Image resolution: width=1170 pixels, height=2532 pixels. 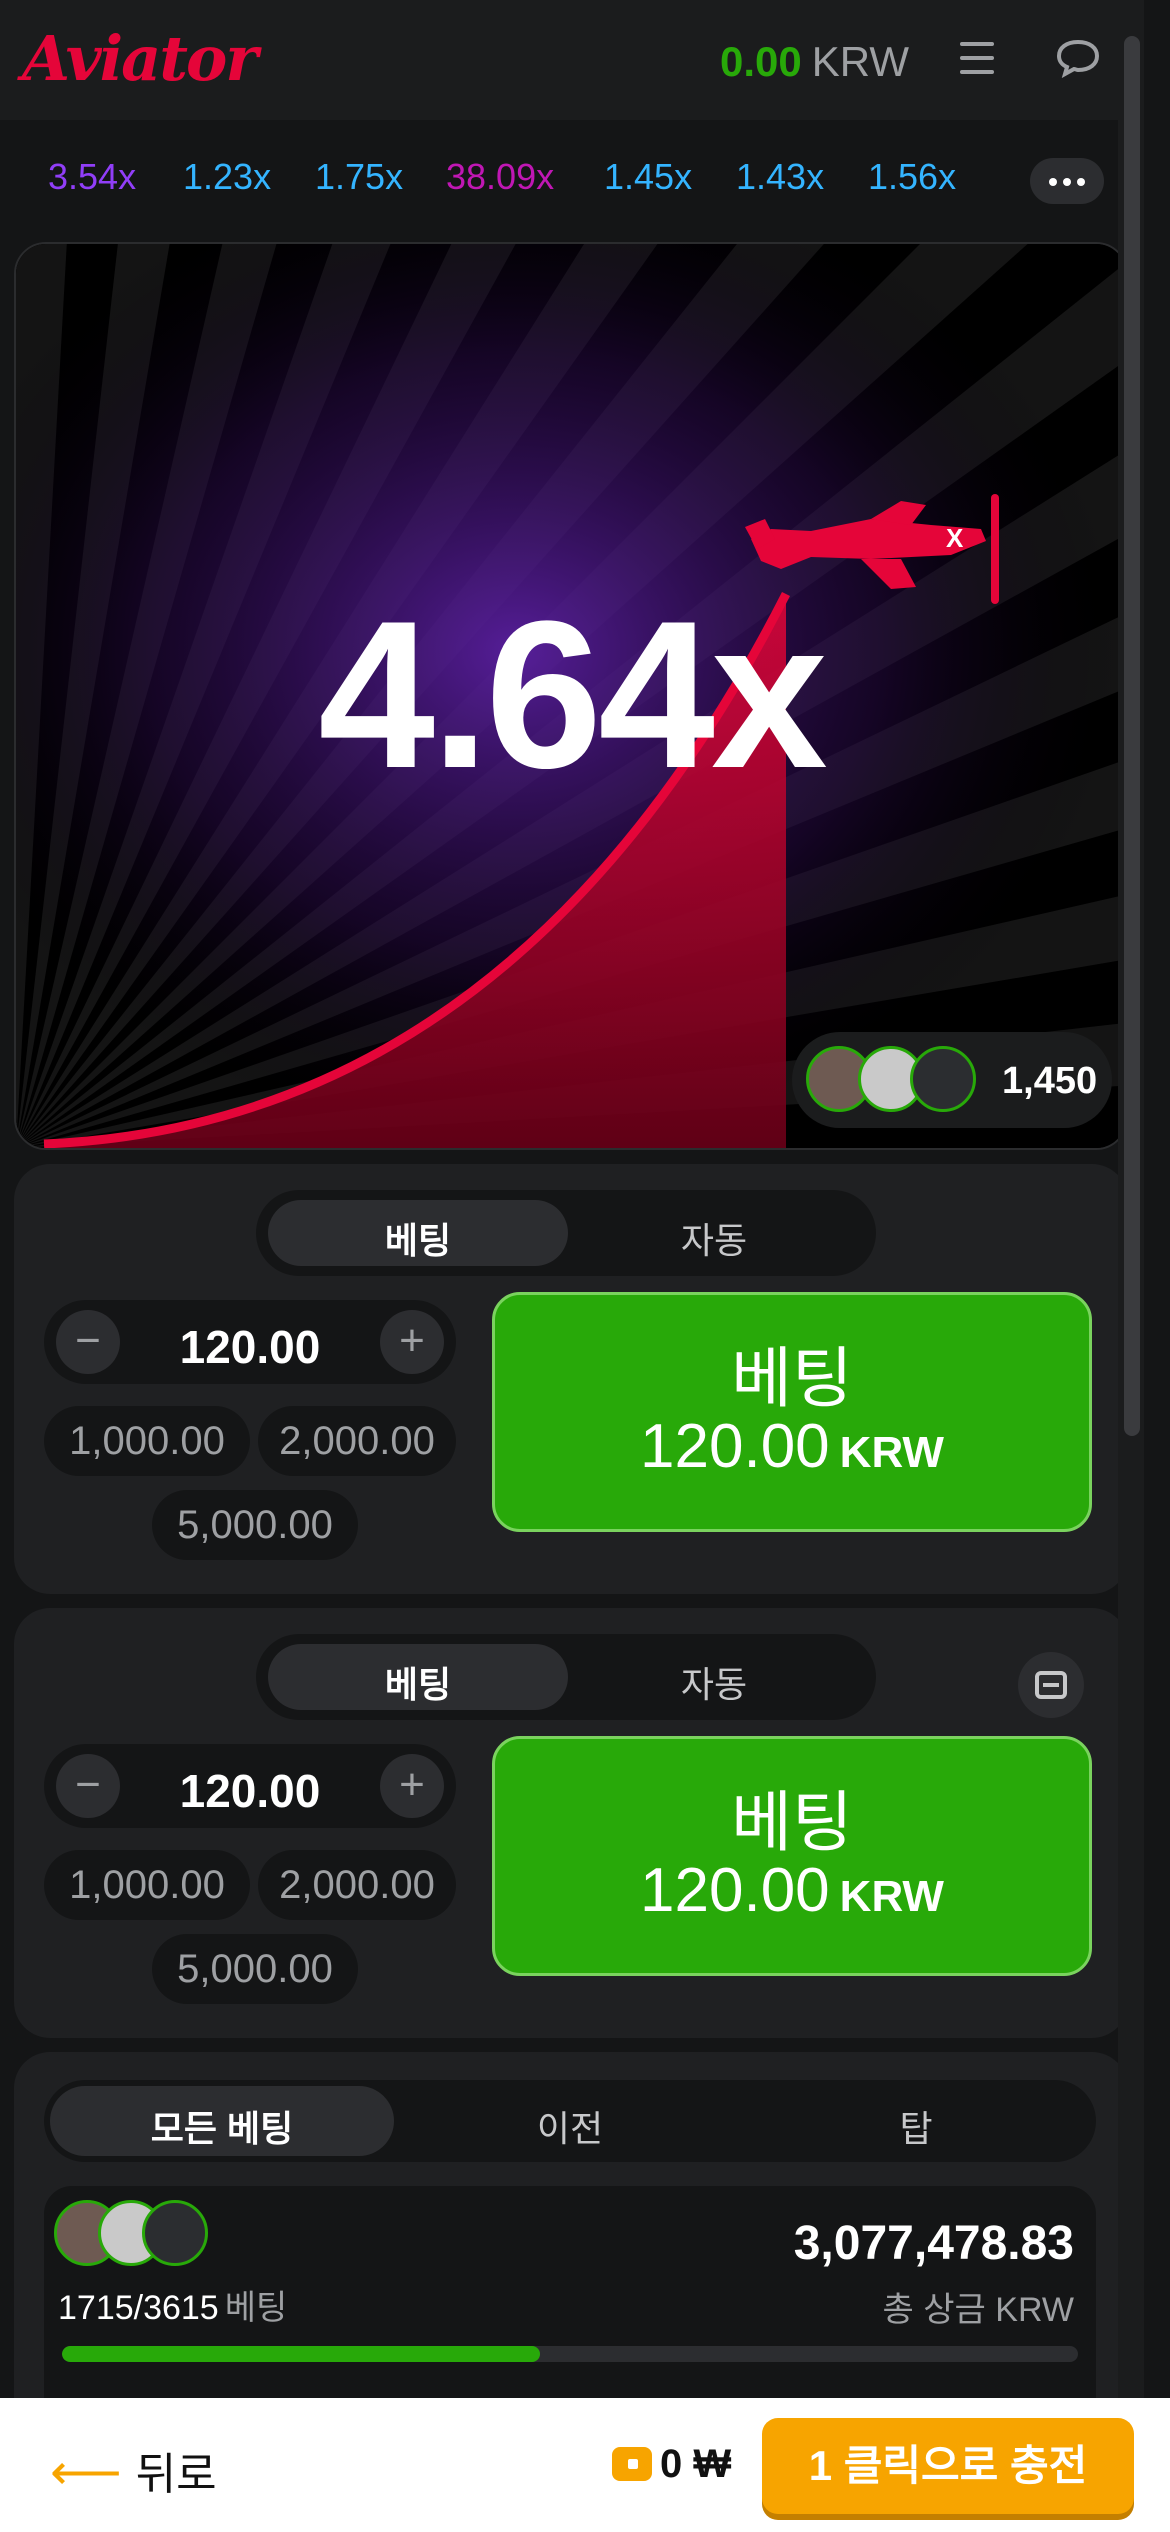 I want to click on more-history-button, so click(x=1067, y=181).